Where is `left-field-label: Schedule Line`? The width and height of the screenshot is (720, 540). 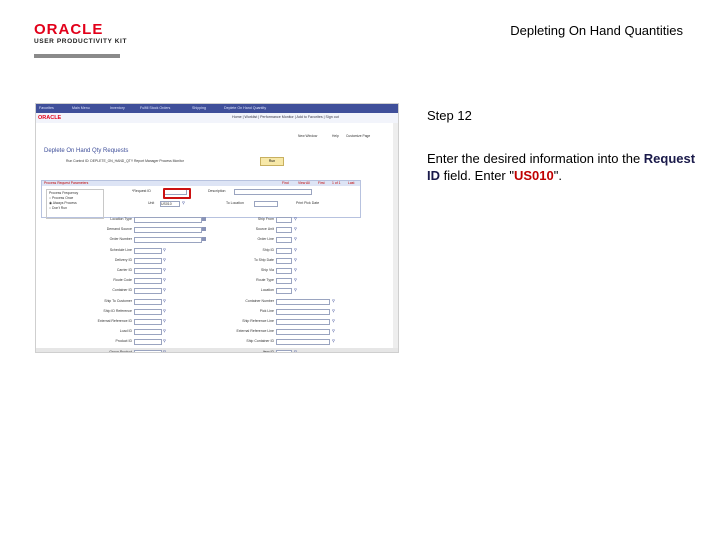
left-field-label: Schedule Line is located at coordinates (120, 250).